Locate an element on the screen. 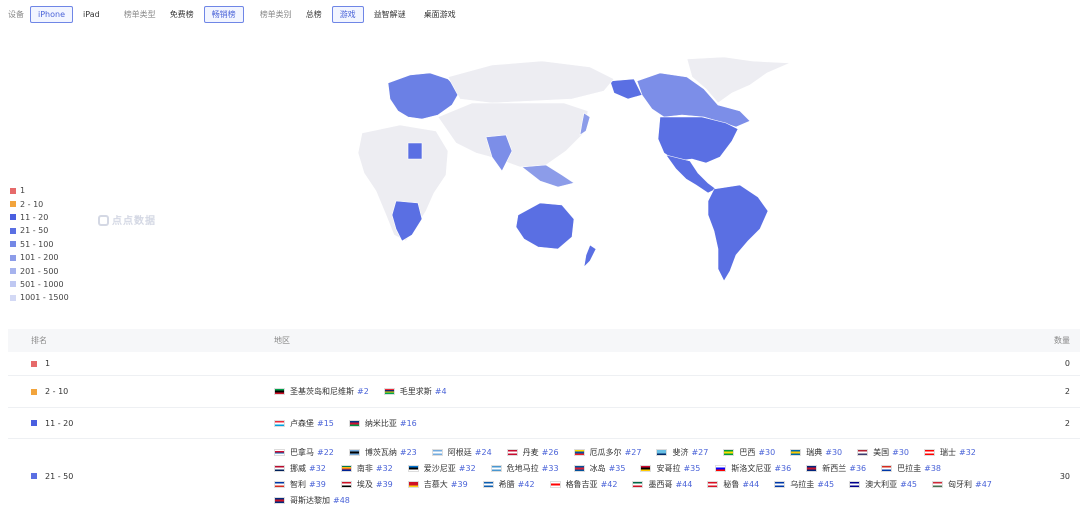  legend-label: 201 - 500 is located at coordinates (39, 271).